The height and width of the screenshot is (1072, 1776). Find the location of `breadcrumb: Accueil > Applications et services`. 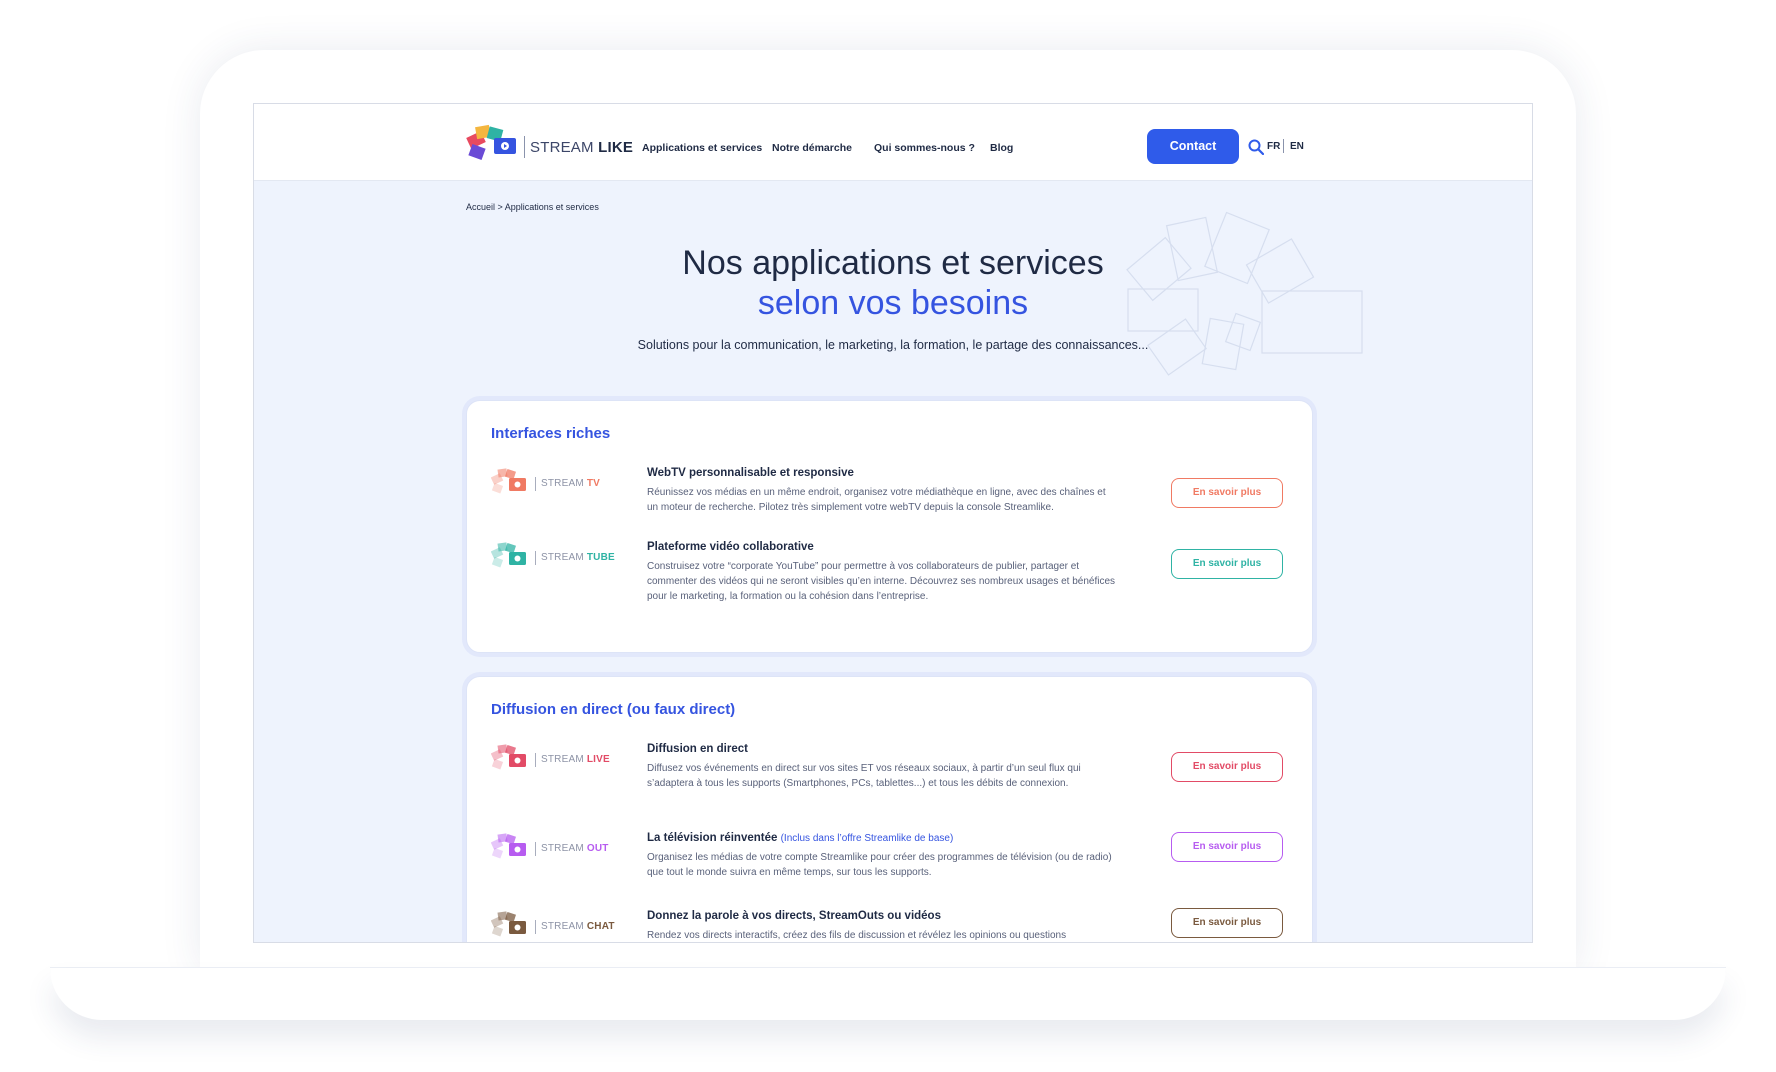

breadcrumb: Accueil > Applications et services is located at coordinates (532, 207).